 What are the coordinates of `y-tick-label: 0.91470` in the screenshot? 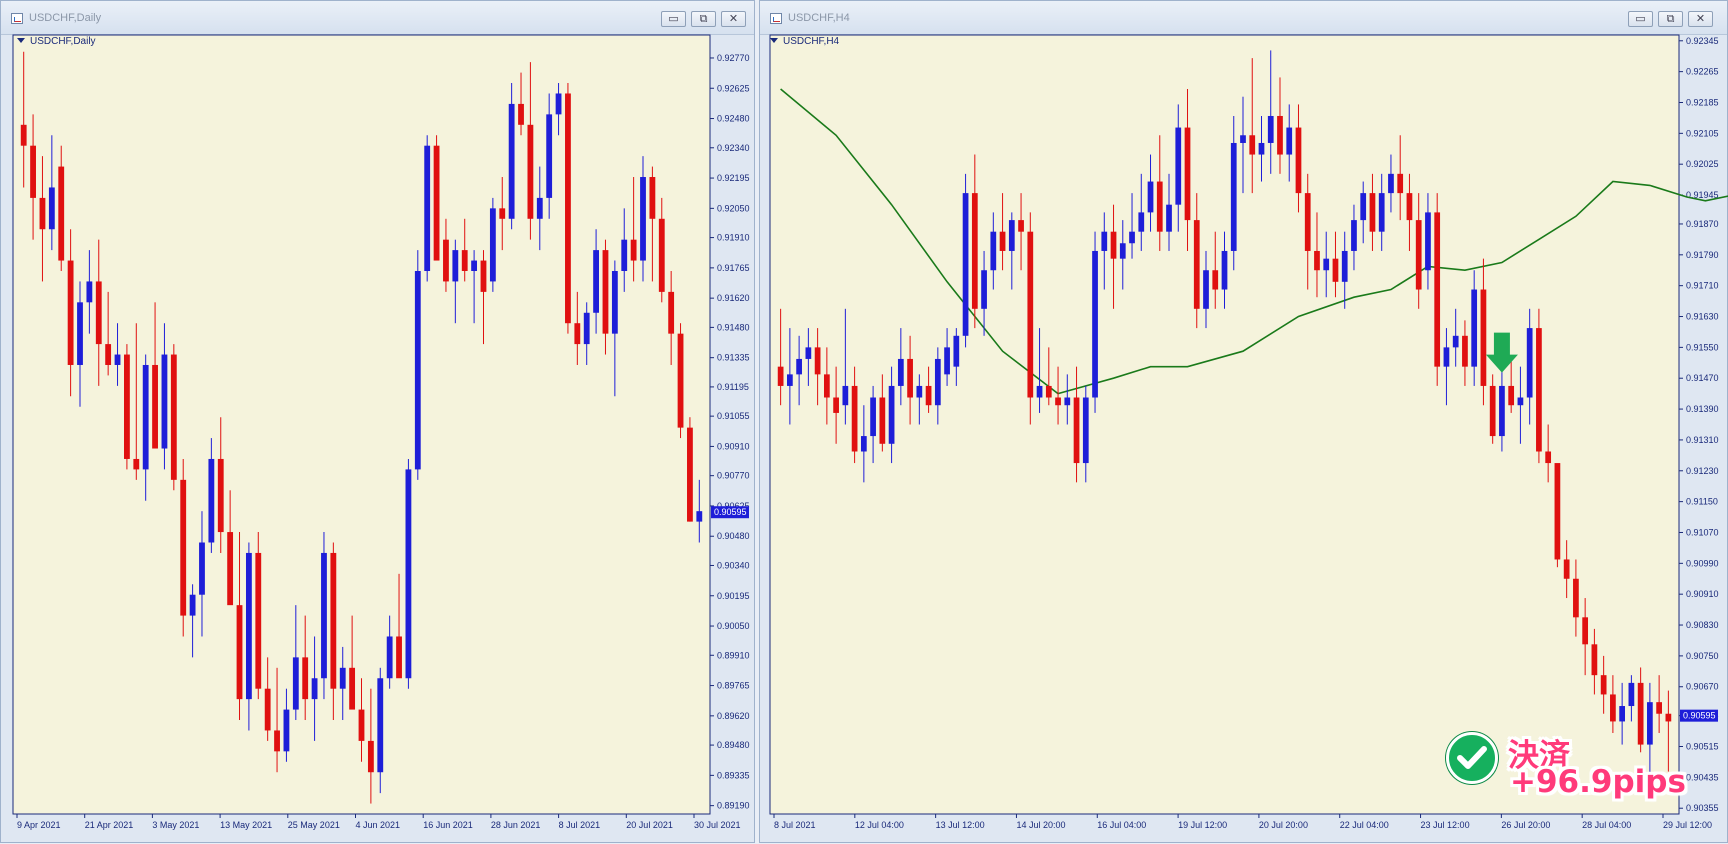 It's located at (1702, 378).